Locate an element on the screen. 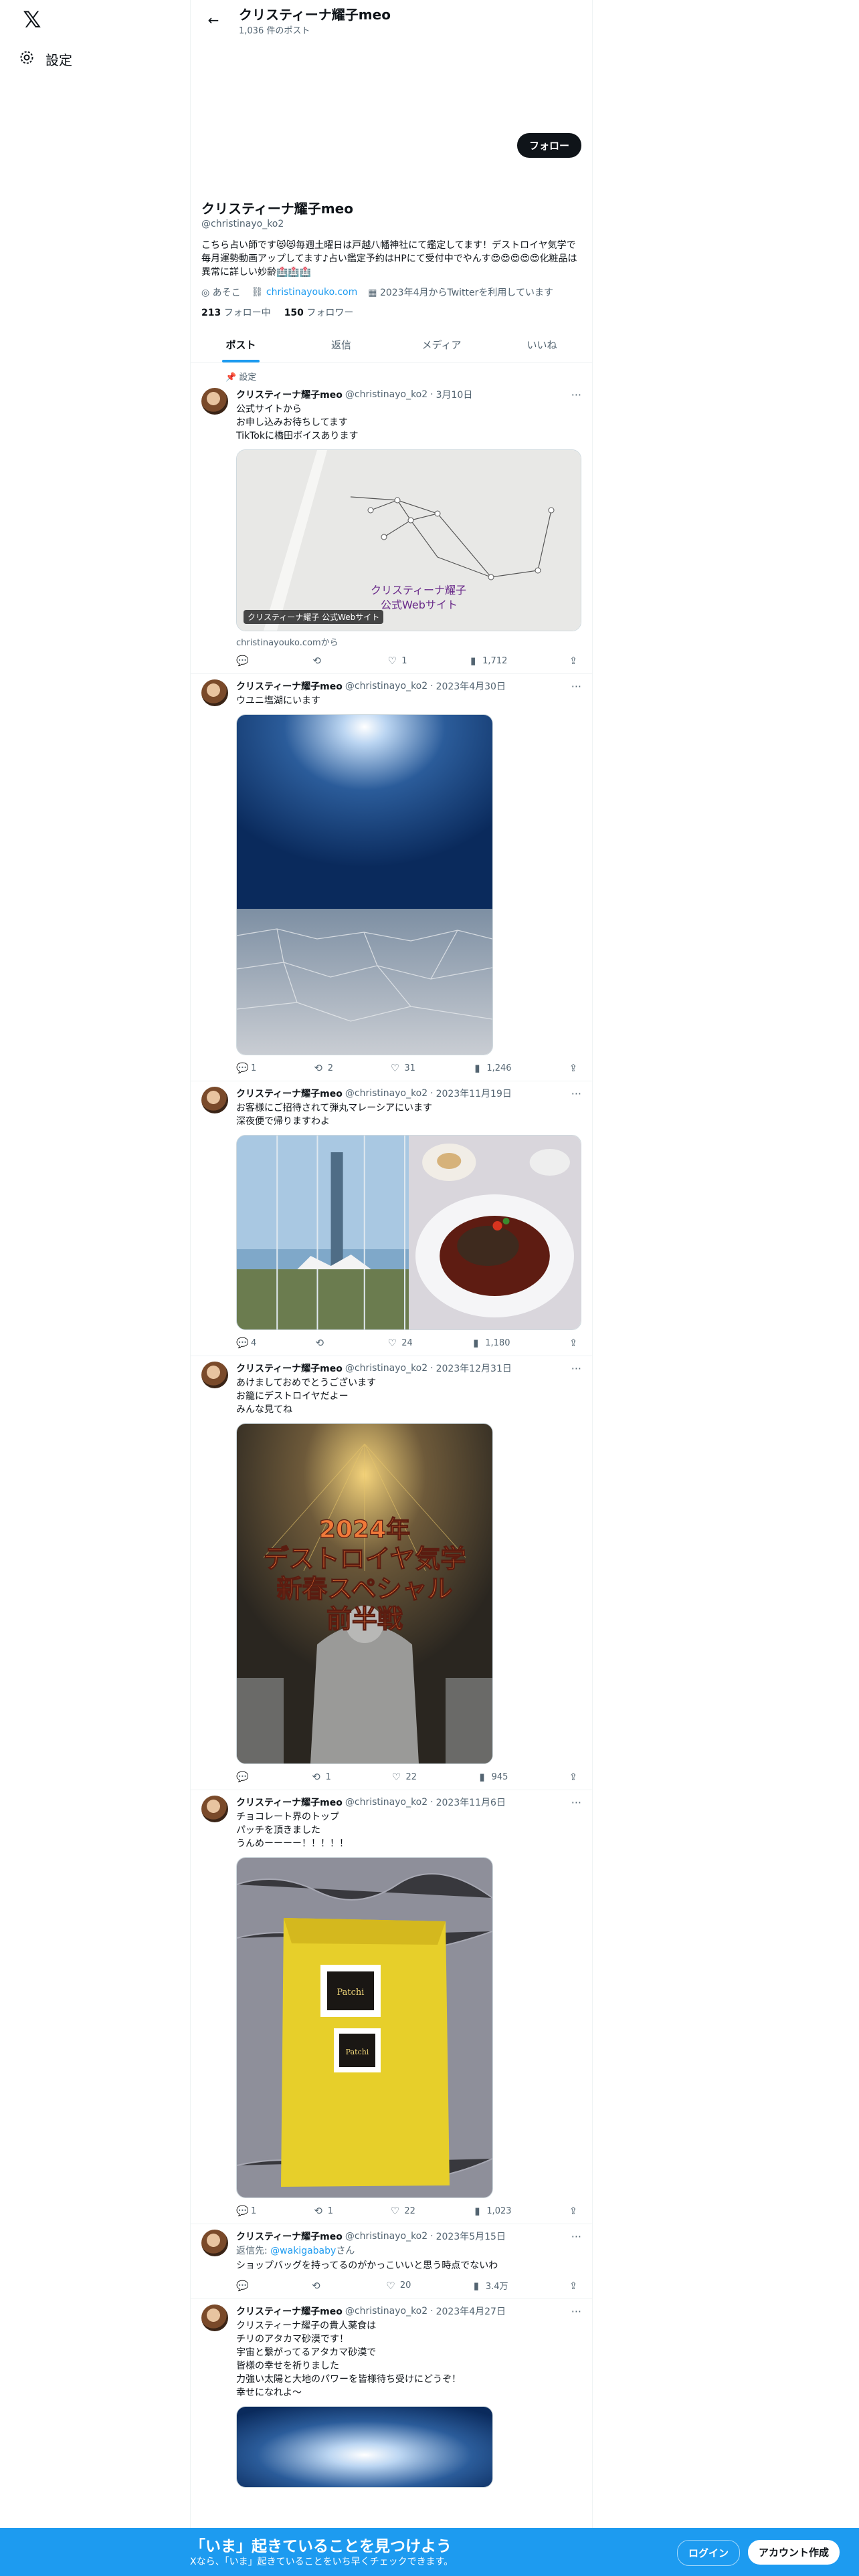  back-arrow-icon: ← is located at coordinates (213, 20).